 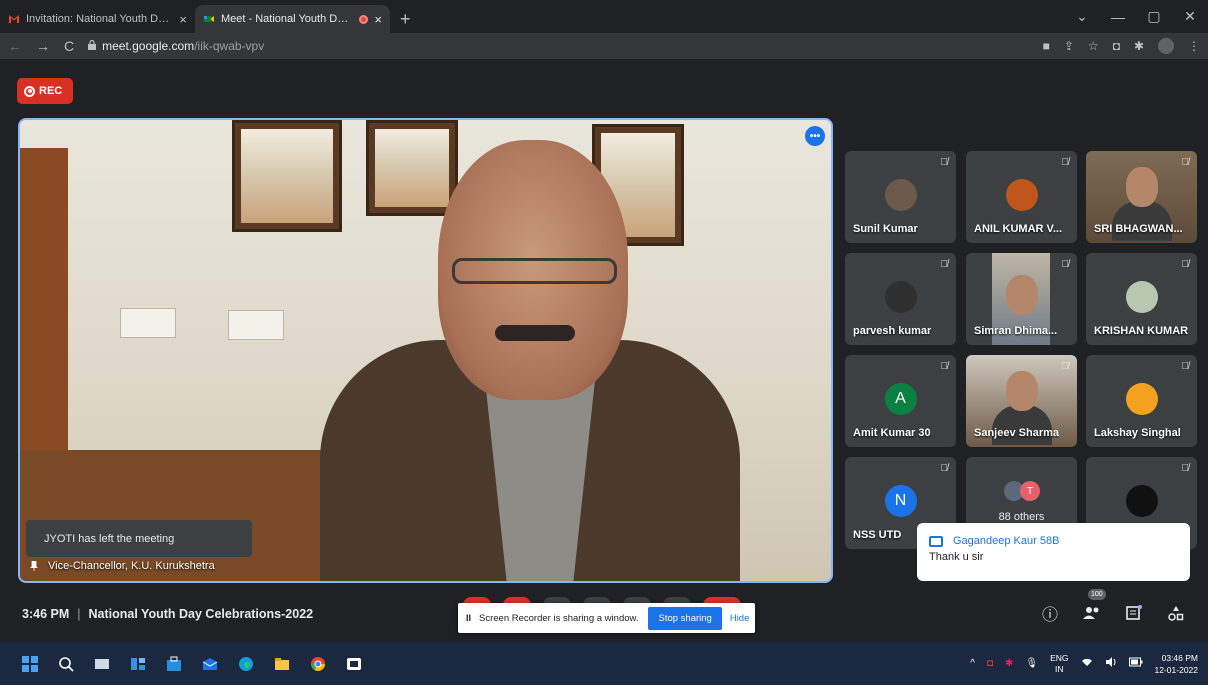 I want to click on file-explorer-icon, so click(x=282, y=664).